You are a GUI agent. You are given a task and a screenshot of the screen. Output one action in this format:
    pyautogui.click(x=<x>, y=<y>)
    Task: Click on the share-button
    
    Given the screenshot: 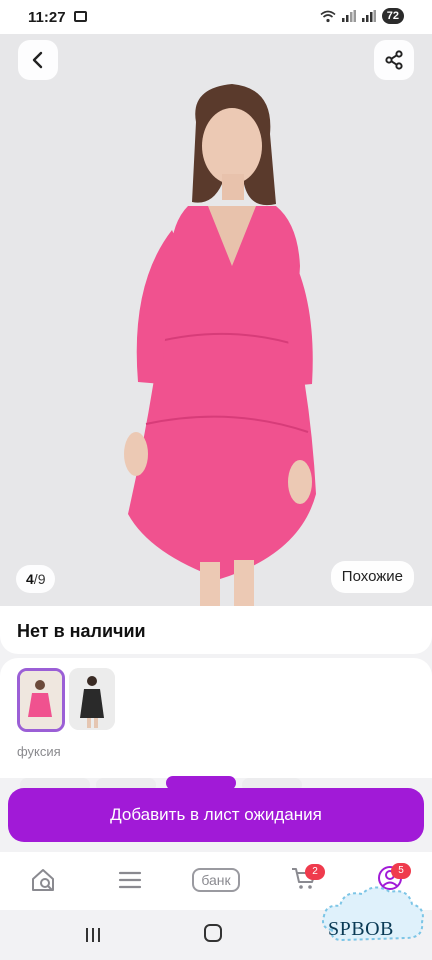 What is the action you would take?
    pyautogui.click(x=394, y=60)
    